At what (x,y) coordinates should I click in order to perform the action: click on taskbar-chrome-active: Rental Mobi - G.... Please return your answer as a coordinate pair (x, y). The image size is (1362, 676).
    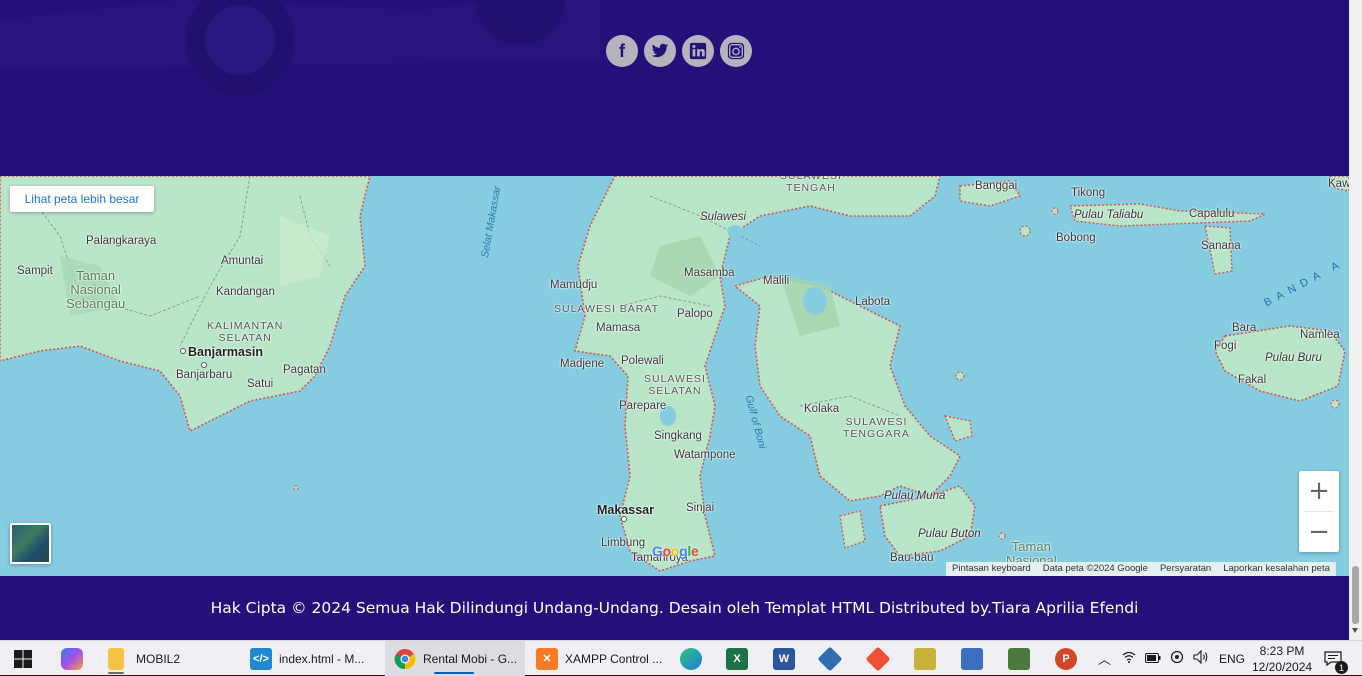
    Looking at the image, I should click on (455, 658).